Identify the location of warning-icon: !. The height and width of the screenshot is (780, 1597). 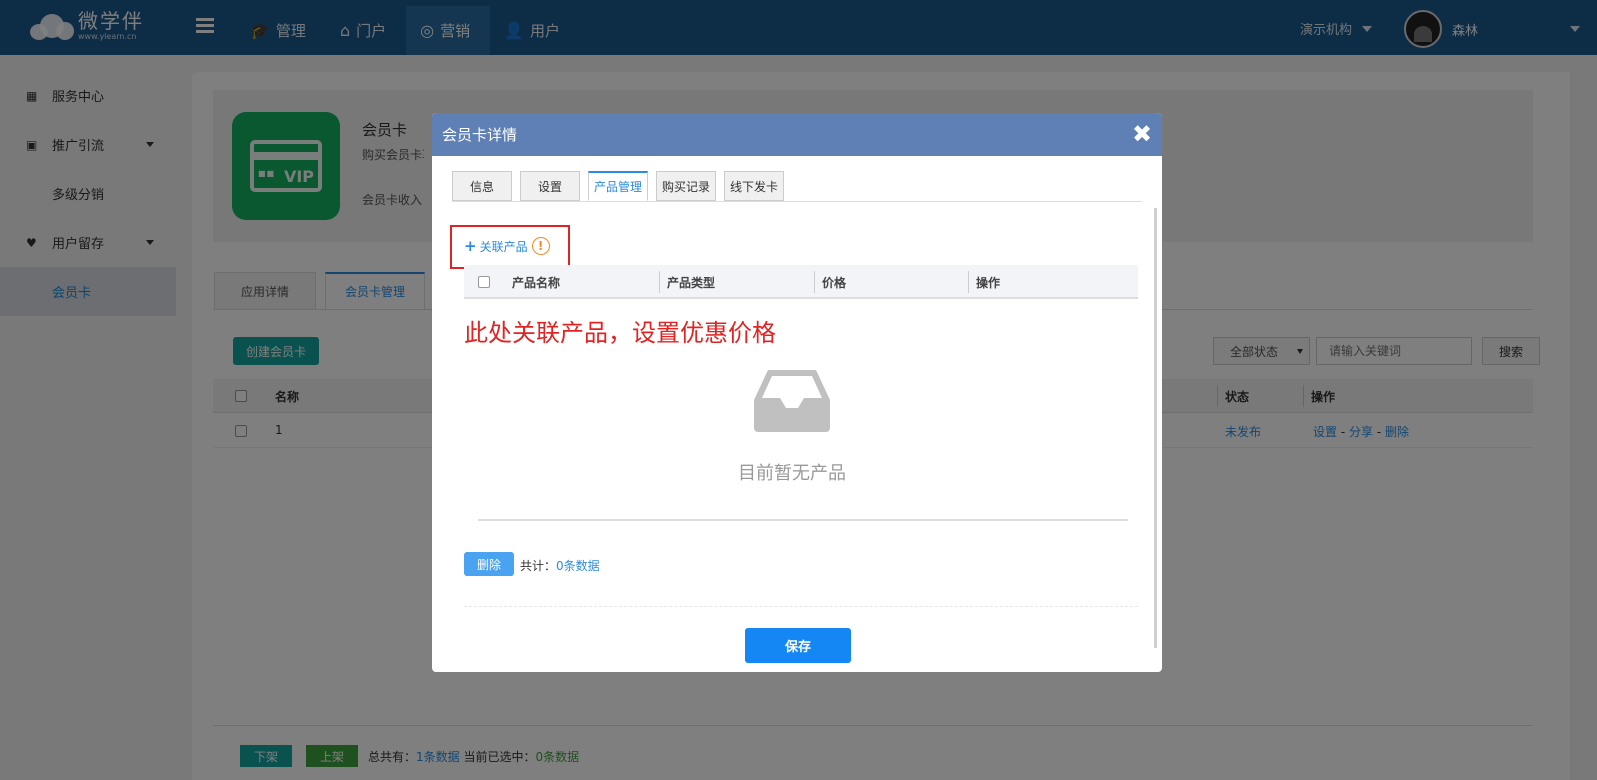
(540, 246).